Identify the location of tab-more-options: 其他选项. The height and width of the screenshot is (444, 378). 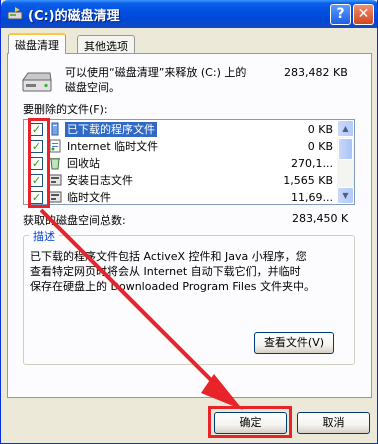
(106, 44).